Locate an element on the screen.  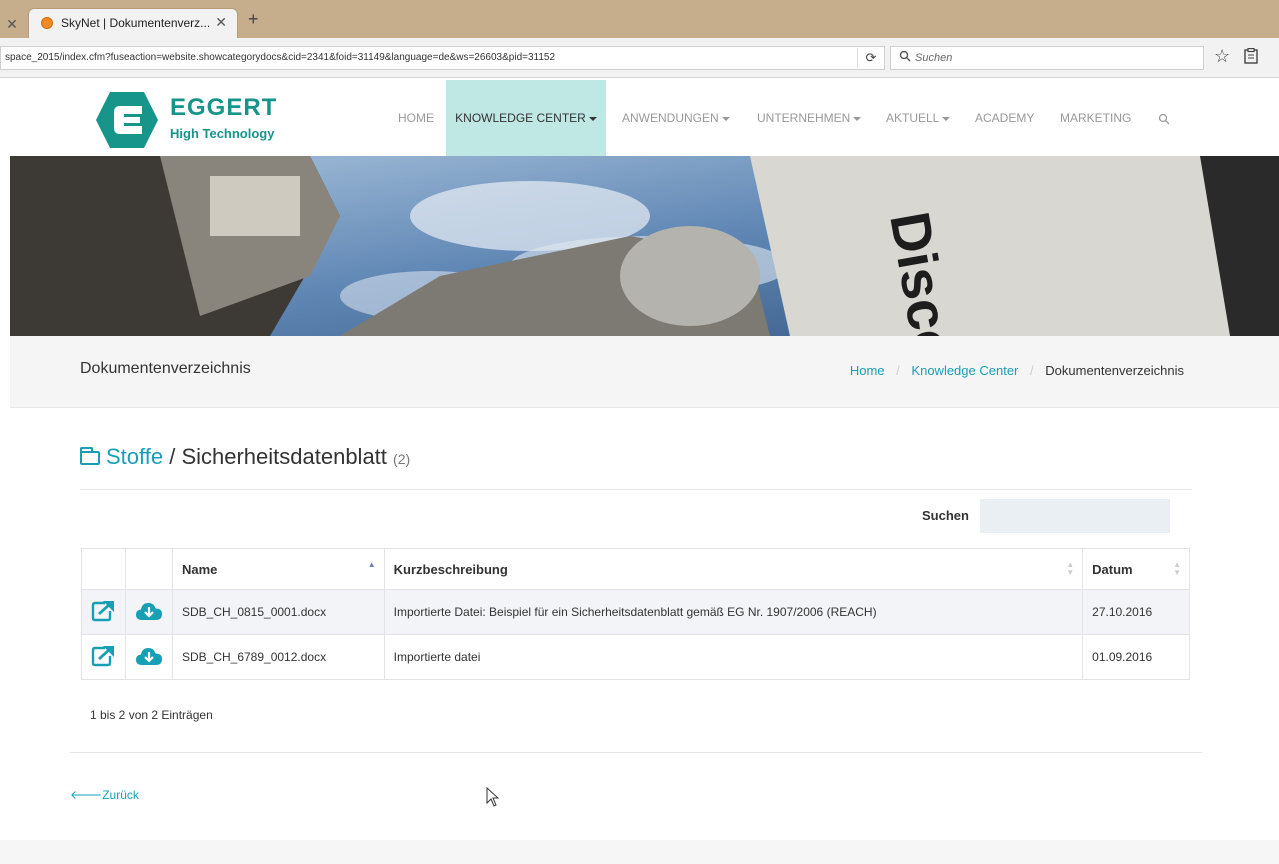
table-info: 1 bis 2 von 2 Einträgen is located at coordinates (151, 715).